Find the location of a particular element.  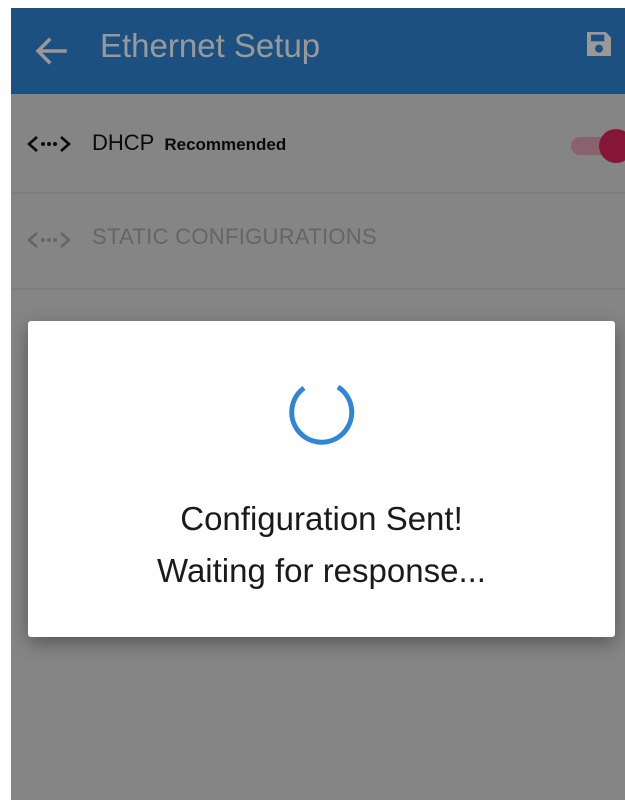

dialog-message-title: Configuration Sent! is located at coordinates (321, 518).